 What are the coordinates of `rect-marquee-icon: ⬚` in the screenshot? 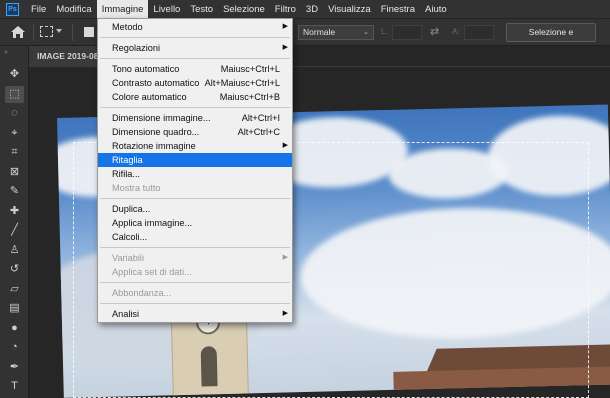 It's located at (14, 94).